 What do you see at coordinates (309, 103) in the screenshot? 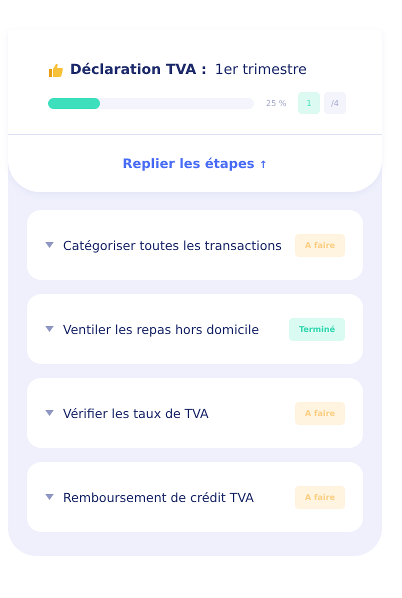
I see `done-count: 1` at bounding box center [309, 103].